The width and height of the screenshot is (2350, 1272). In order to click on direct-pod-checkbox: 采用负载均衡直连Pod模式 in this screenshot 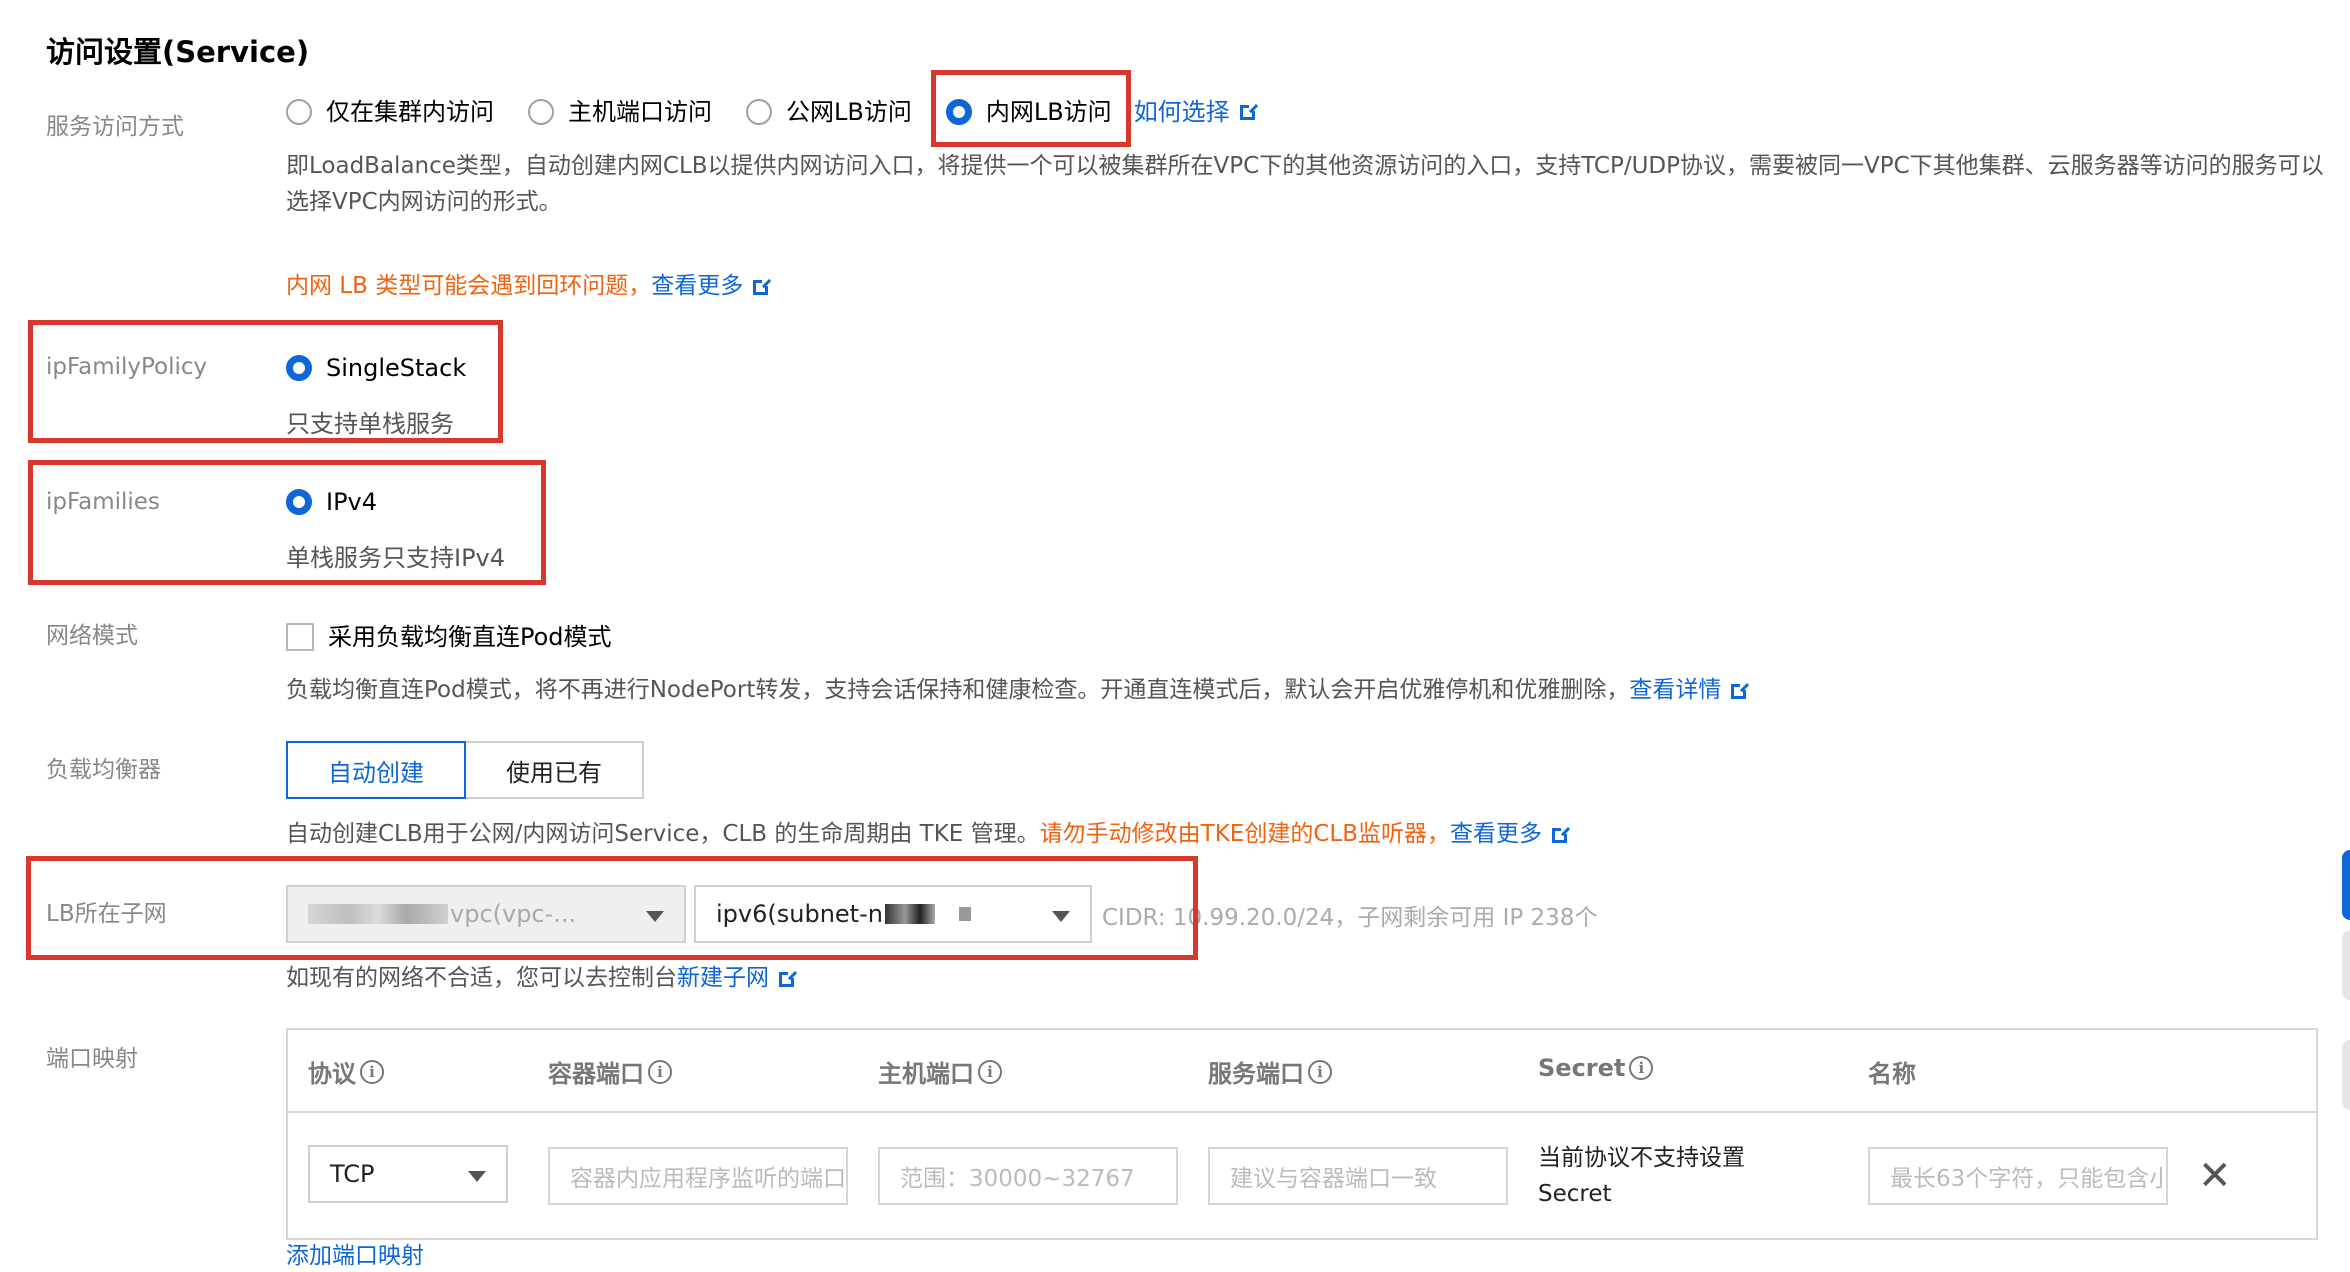, I will do `click(466, 637)`.